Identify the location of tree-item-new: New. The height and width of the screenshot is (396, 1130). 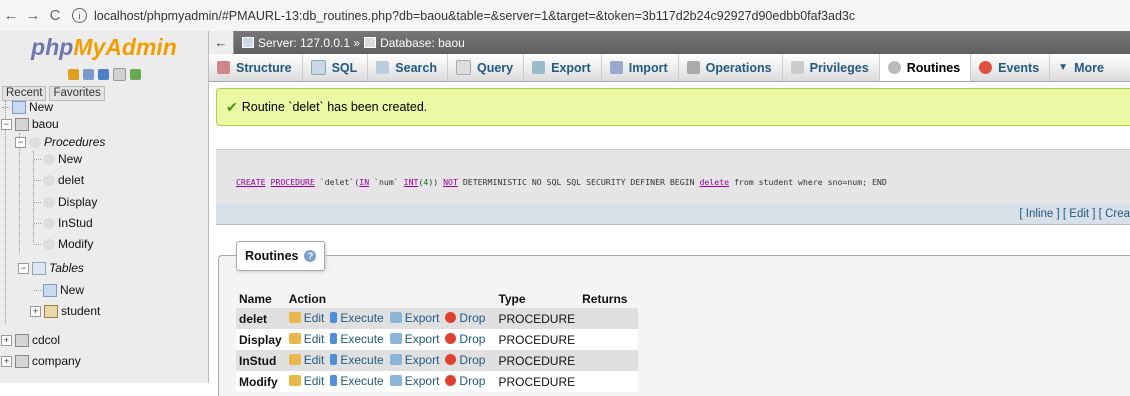
(27, 107).